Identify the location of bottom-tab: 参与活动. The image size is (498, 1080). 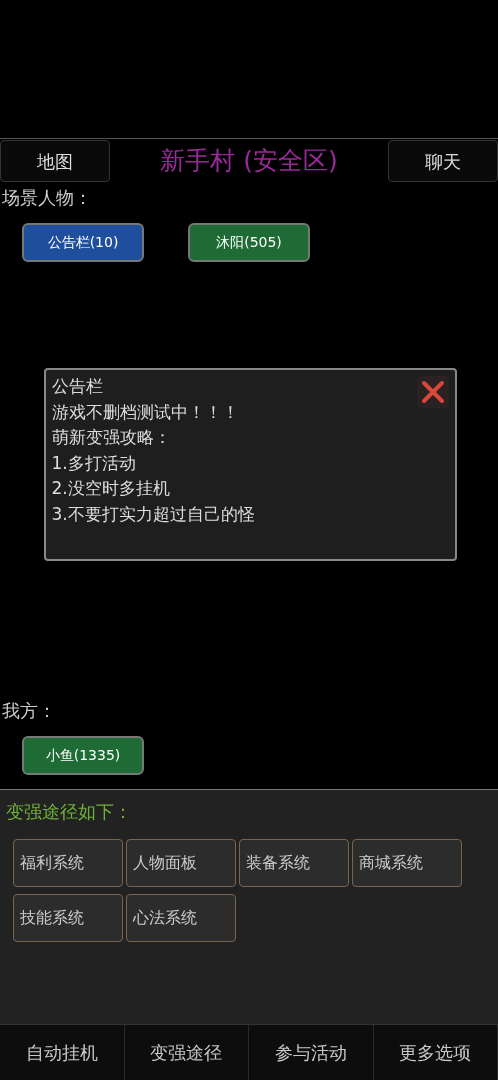
(311, 1052).